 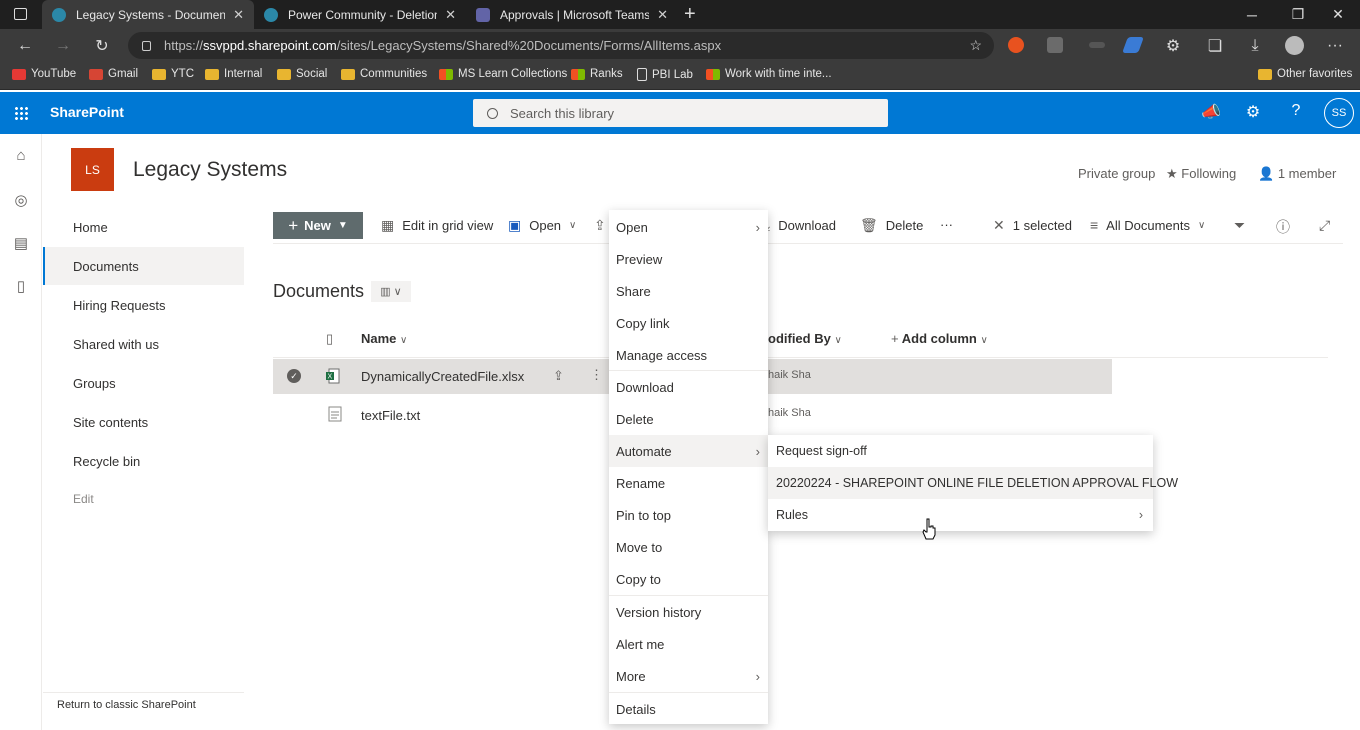 I want to click on favorite-pbi-lab: PBI Lab, so click(x=665, y=74).